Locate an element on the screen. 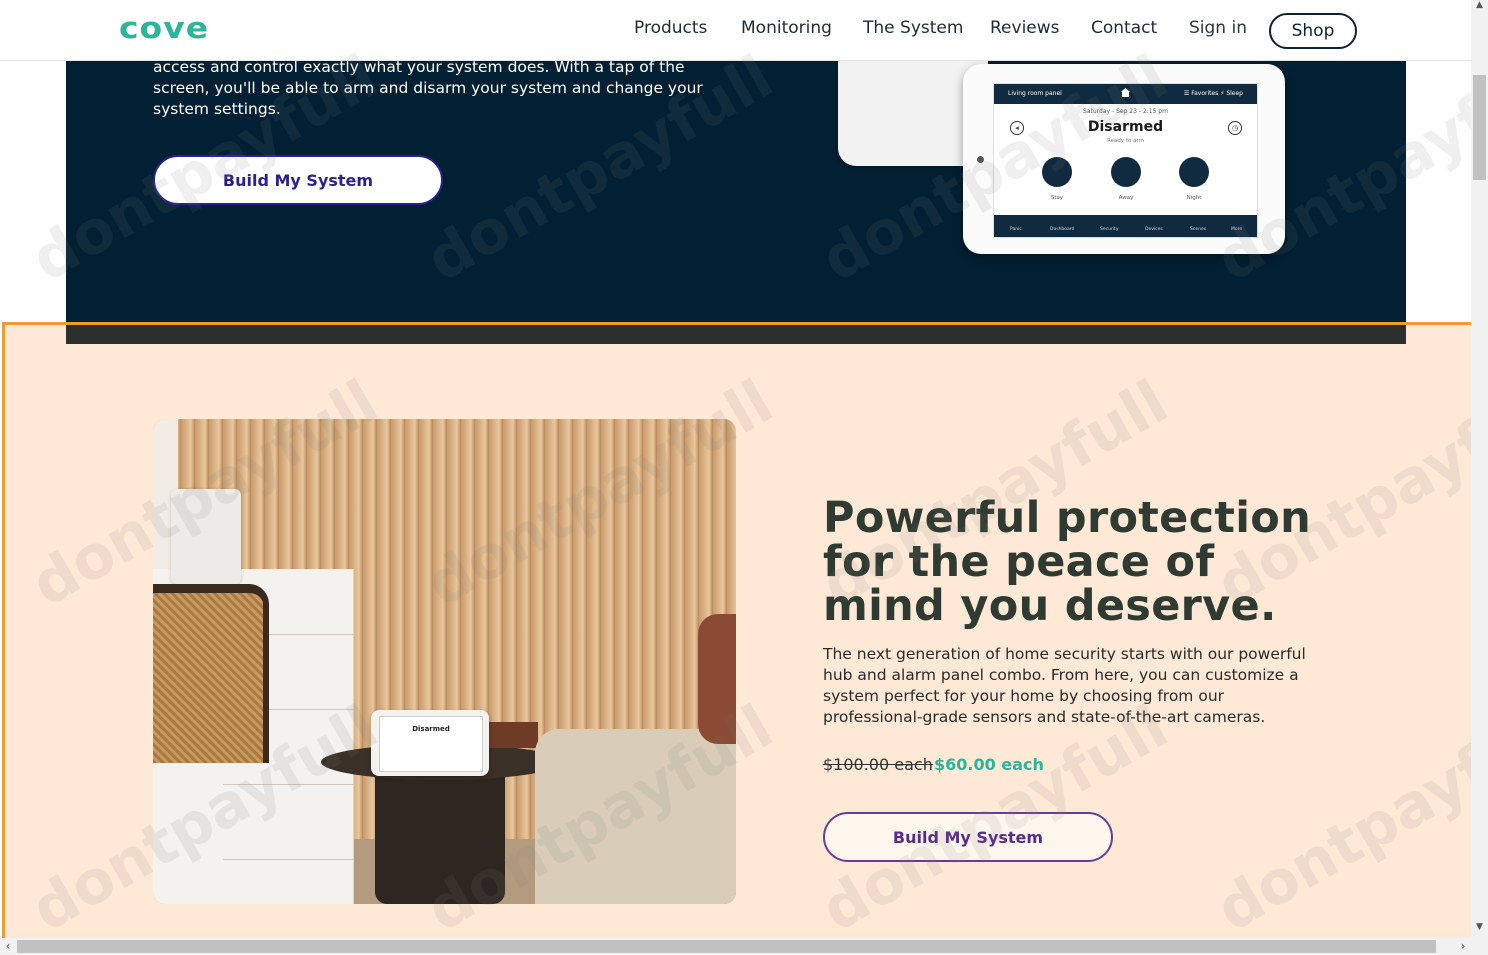 The height and width of the screenshot is (955, 1488). photo-panel-status: Disarmed is located at coordinates (431, 729).